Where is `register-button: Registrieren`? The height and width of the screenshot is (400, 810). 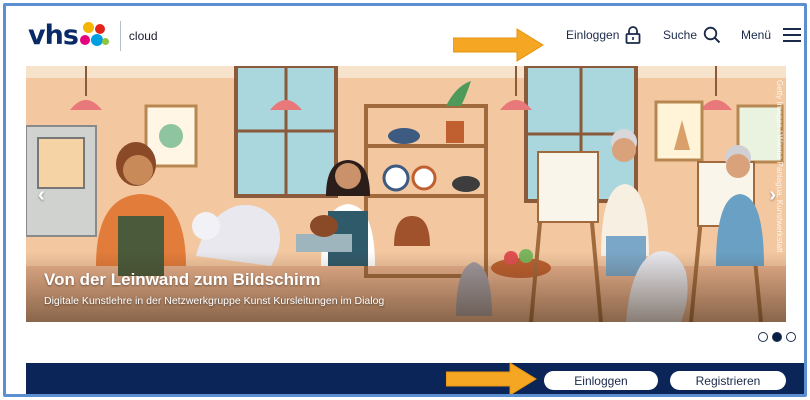
register-button: Registrieren is located at coordinates (728, 380).